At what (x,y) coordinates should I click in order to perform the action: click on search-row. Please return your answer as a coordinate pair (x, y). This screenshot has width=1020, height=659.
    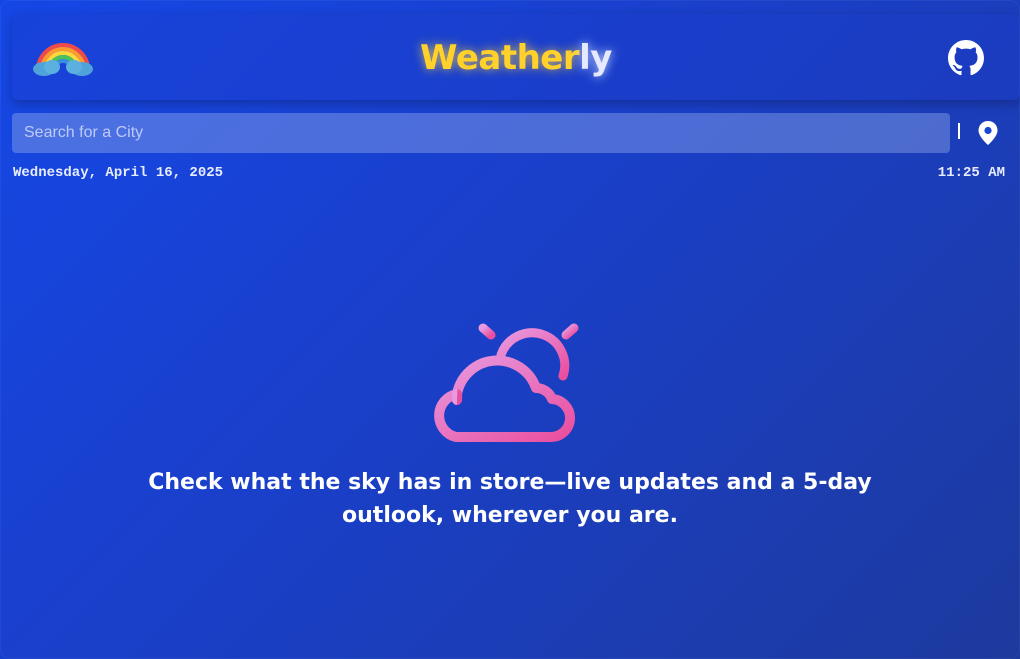
    Looking at the image, I should click on (510, 133).